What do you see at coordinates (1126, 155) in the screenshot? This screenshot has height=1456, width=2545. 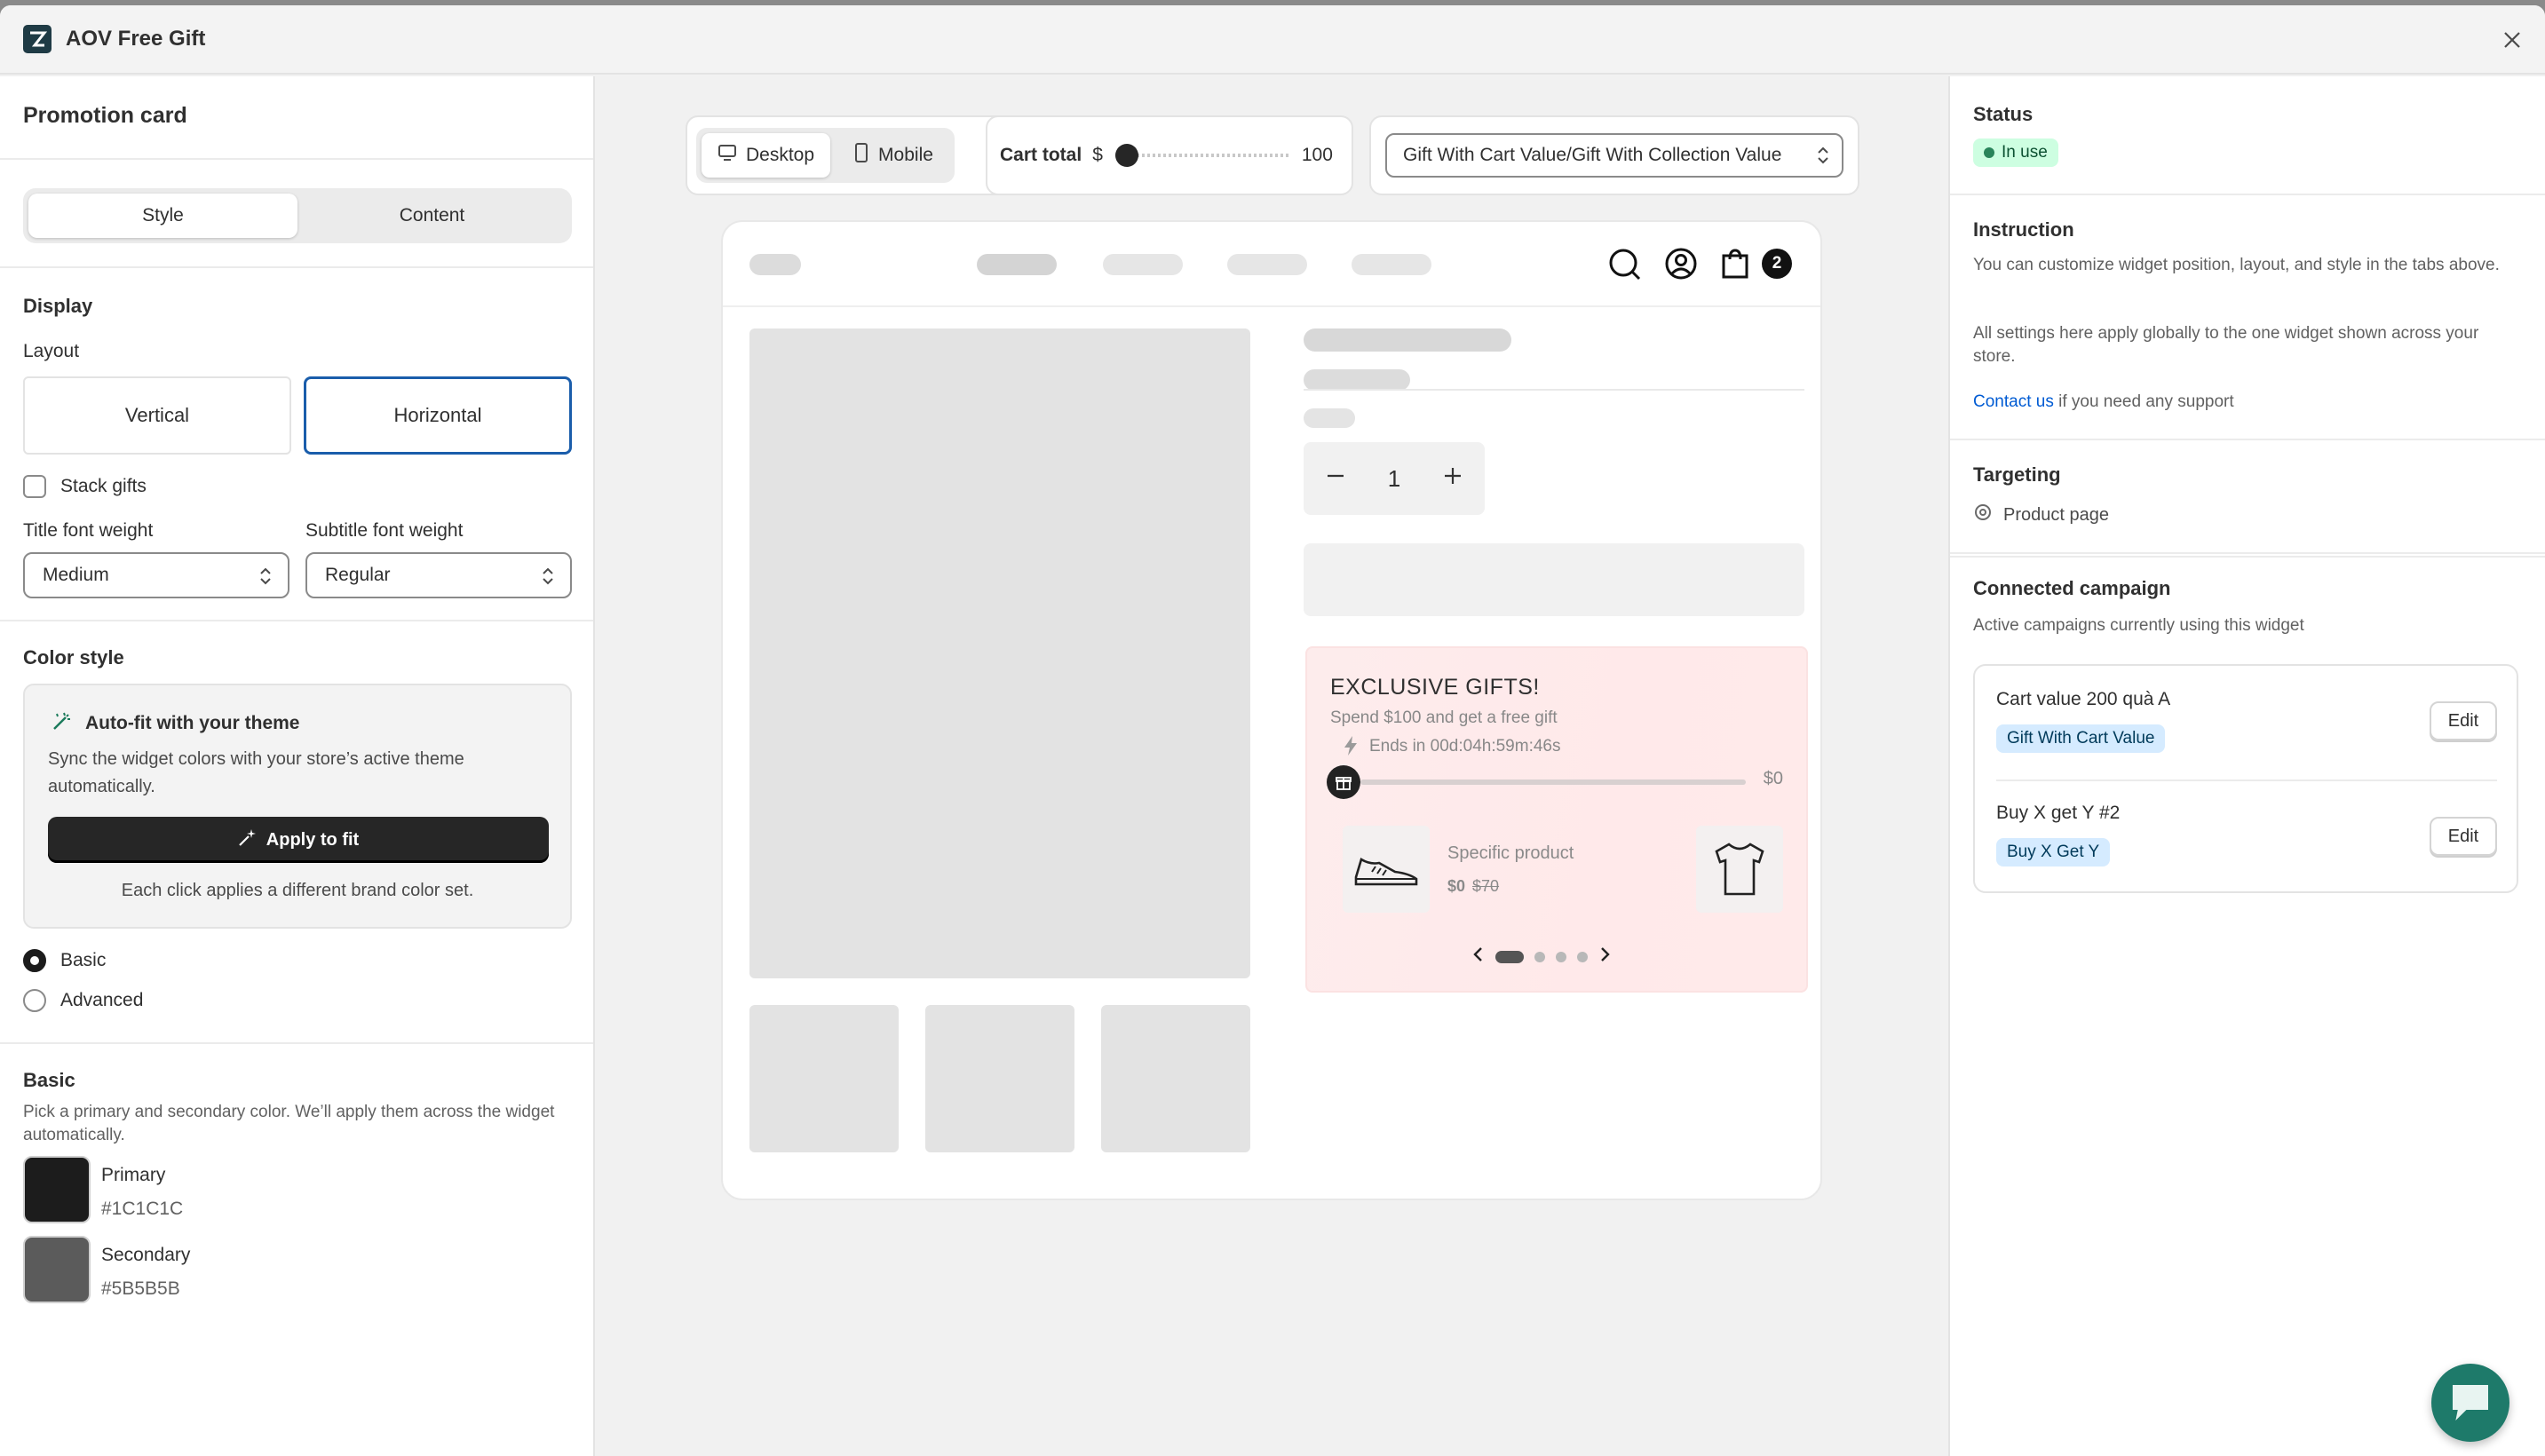 I see `slider-thumb` at bounding box center [1126, 155].